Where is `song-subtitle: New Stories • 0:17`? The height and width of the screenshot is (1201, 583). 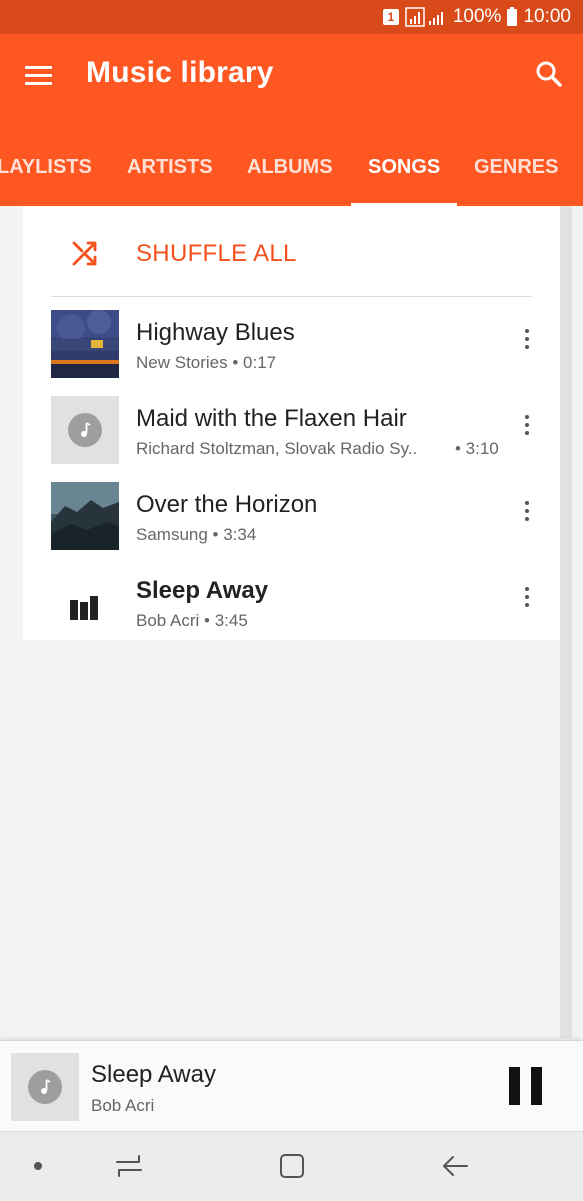 song-subtitle: New Stories • 0:17 is located at coordinates (206, 362).